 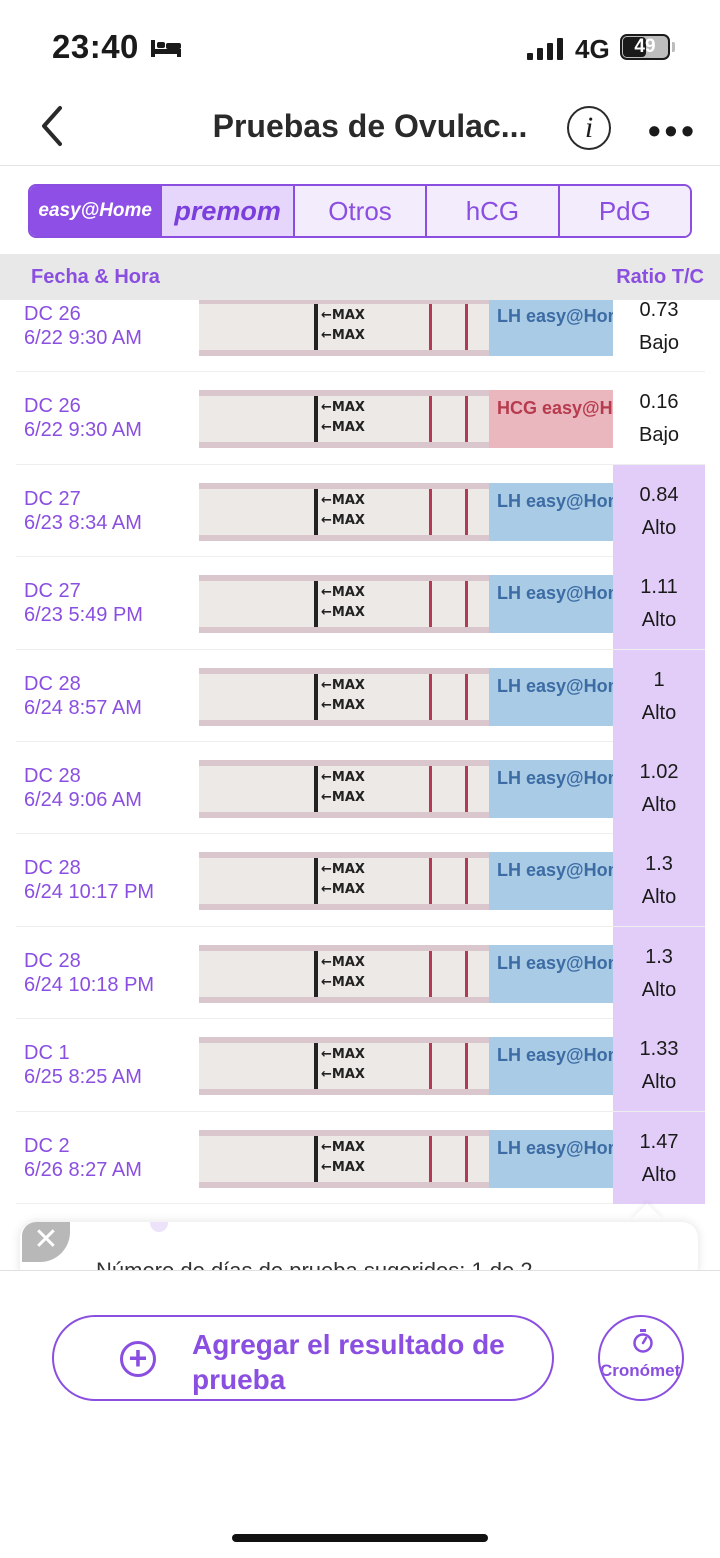 What do you see at coordinates (360, 1538) in the screenshot?
I see `home-indicator` at bounding box center [360, 1538].